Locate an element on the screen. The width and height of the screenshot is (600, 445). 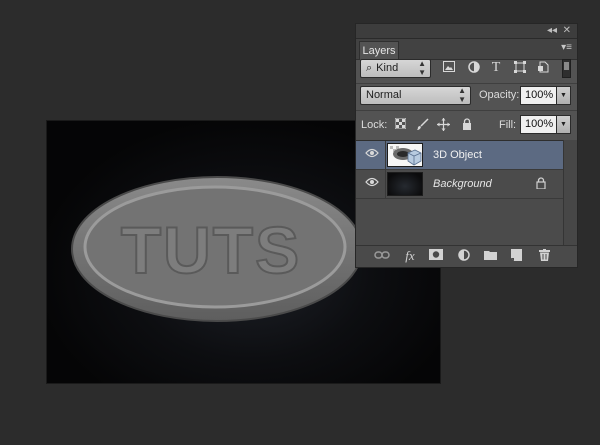
filter-kind-dropdown: ⌕ Kind ▲ ▼ is located at coordinates (395, 68).